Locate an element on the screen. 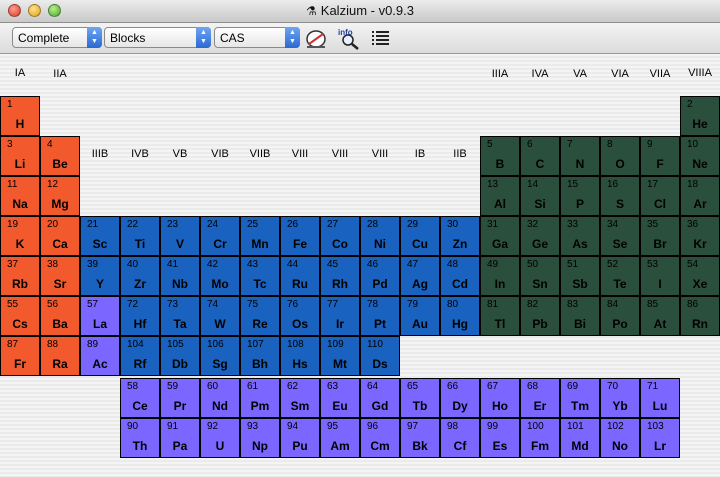  element-Ca: 20 Ca is located at coordinates (60, 236).